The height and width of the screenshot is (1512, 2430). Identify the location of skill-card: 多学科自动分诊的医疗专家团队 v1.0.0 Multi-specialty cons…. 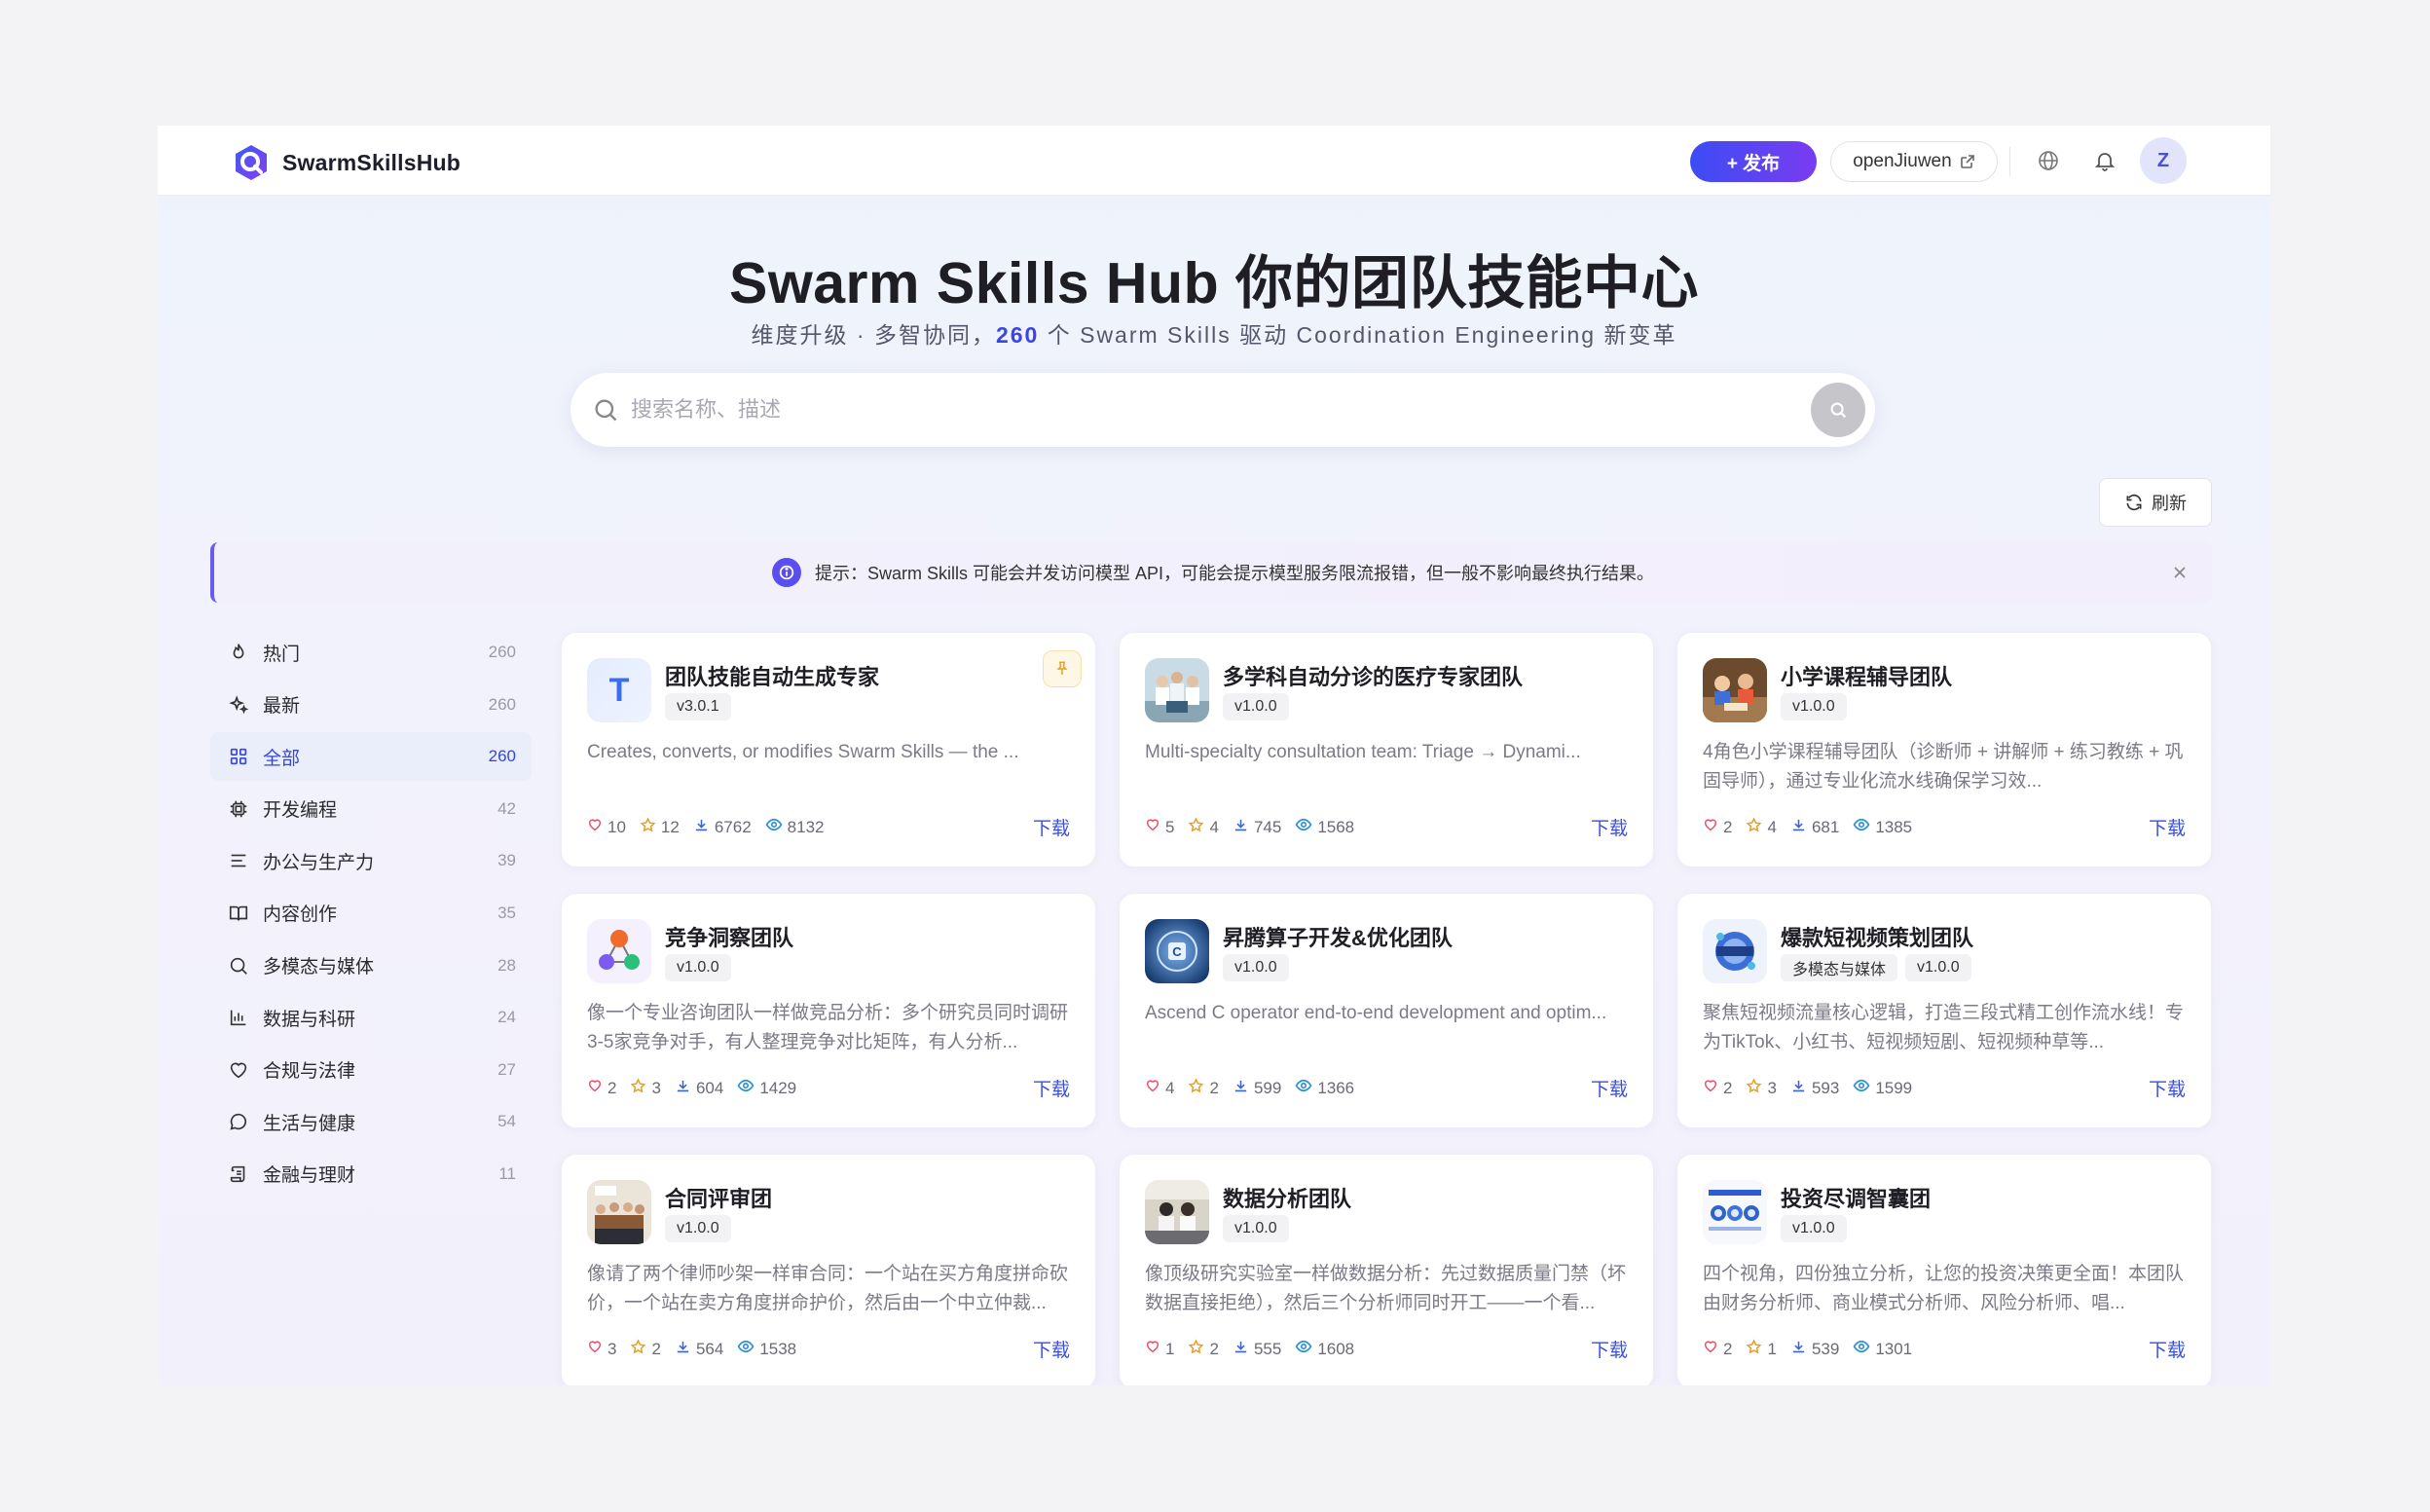
(1386, 749).